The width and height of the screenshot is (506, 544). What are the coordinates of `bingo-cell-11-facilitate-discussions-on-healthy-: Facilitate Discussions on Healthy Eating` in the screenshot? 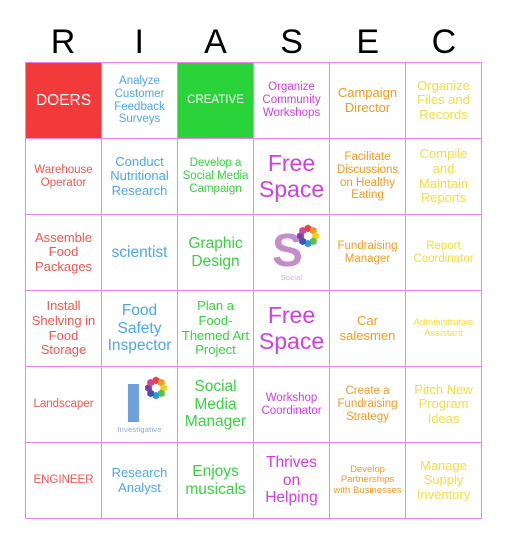 It's located at (368, 177).